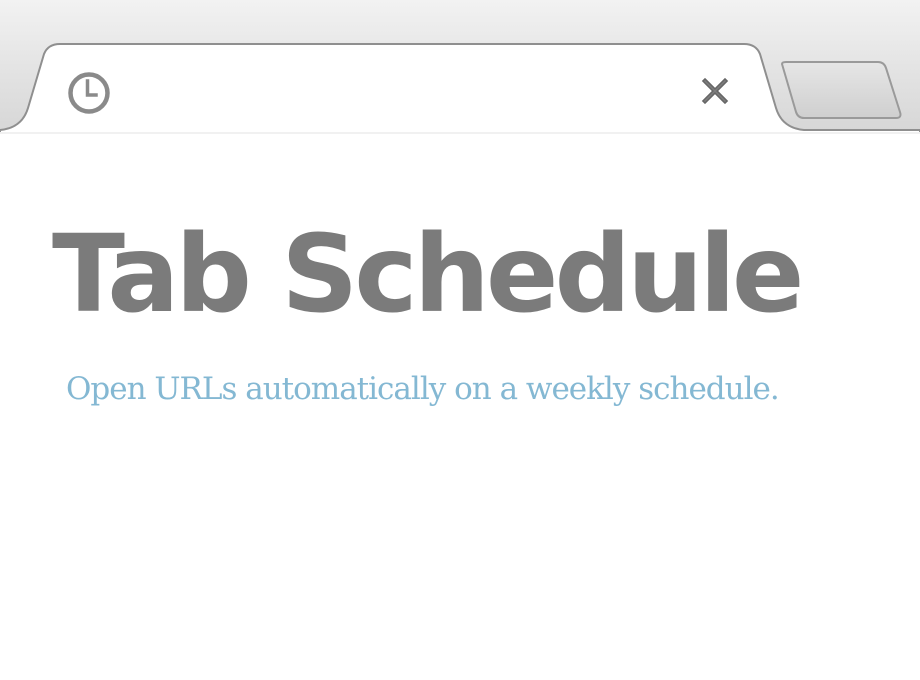 The width and height of the screenshot is (920, 680). I want to click on new-tab-button, so click(841, 91).